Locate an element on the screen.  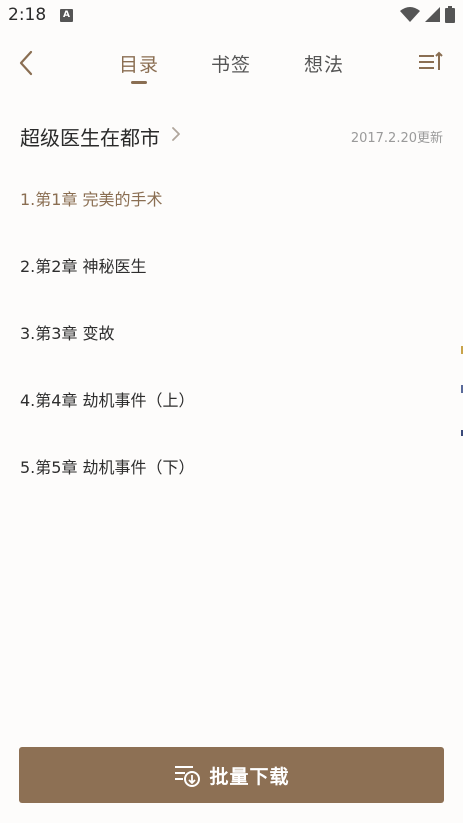
batch-download-button: 批量下载 is located at coordinates (231, 775).